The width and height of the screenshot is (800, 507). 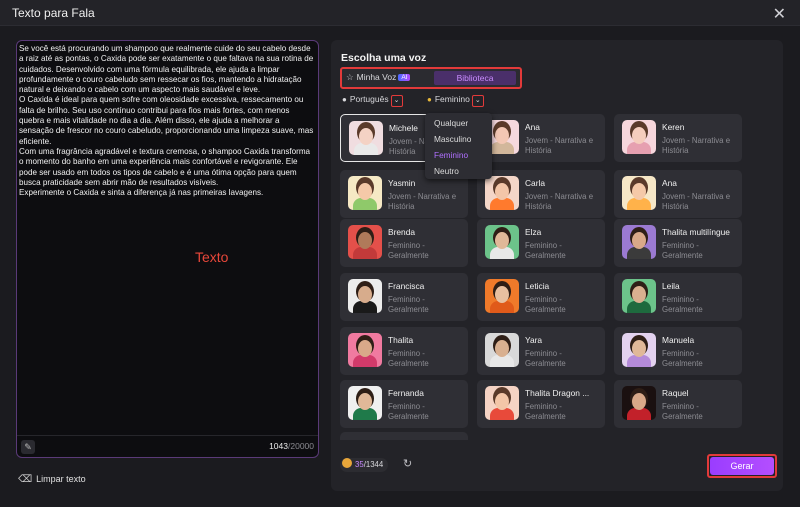 I want to click on title-bar: Texto para Fala ✕, so click(x=400, y=13).